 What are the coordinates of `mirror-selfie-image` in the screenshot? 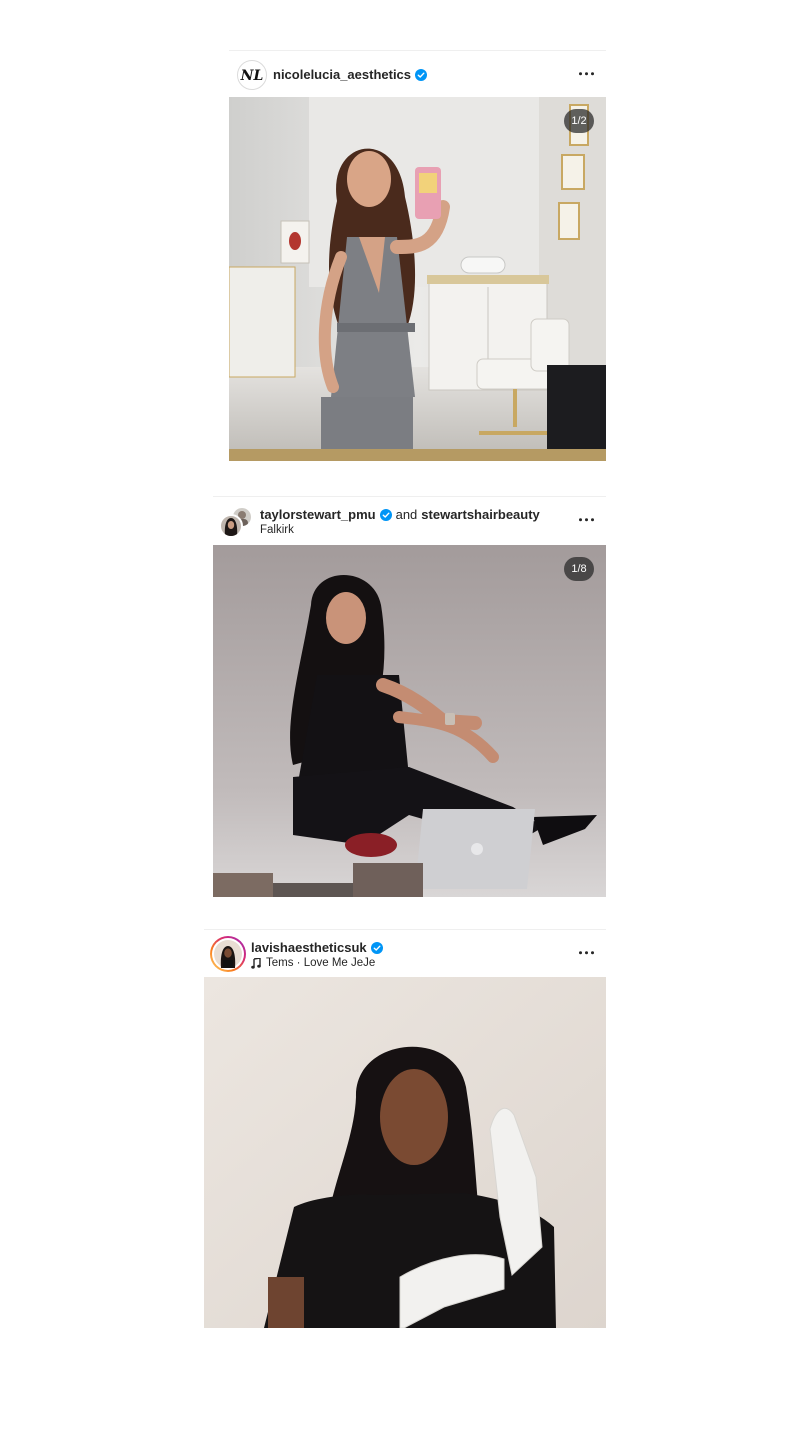 It's located at (417, 279).